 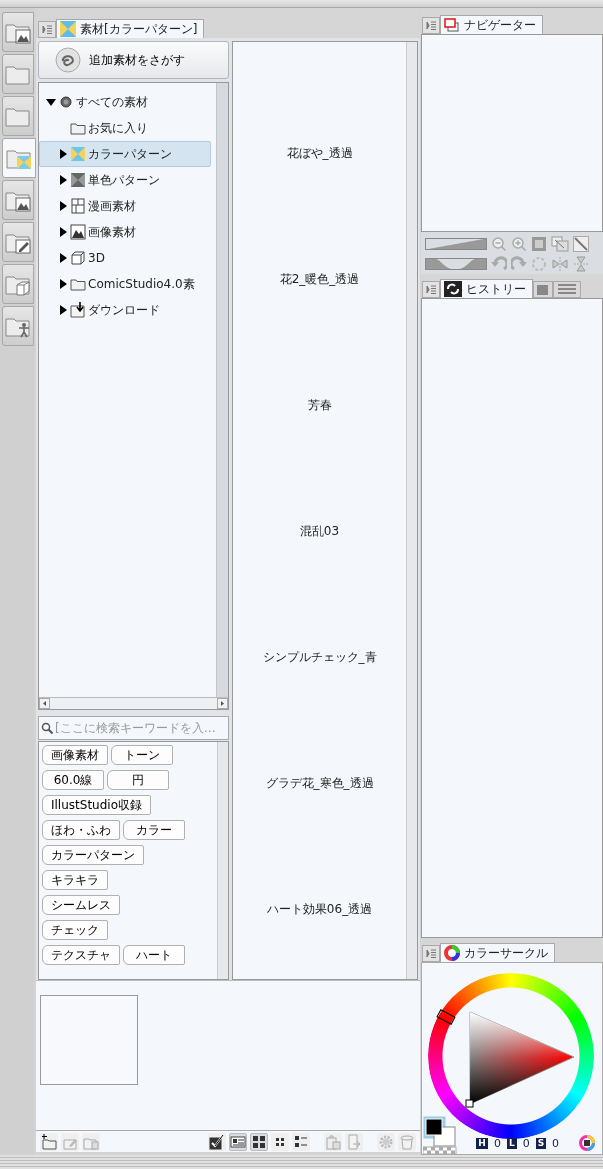 What do you see at coordinates (386, 1141) in the screenshot?
I see `settings-button` at bounding box center [386, 1141].